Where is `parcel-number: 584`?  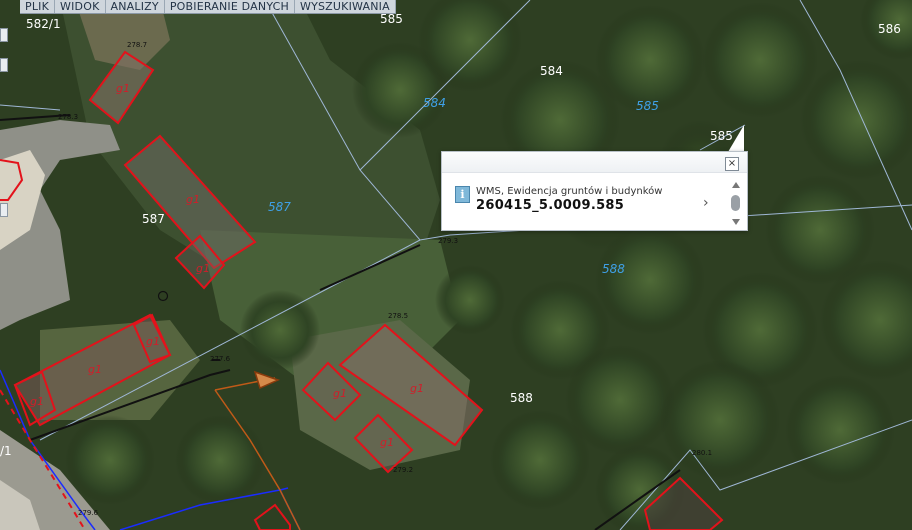 parcel-number: 584 is located at coordinates (551, 71).